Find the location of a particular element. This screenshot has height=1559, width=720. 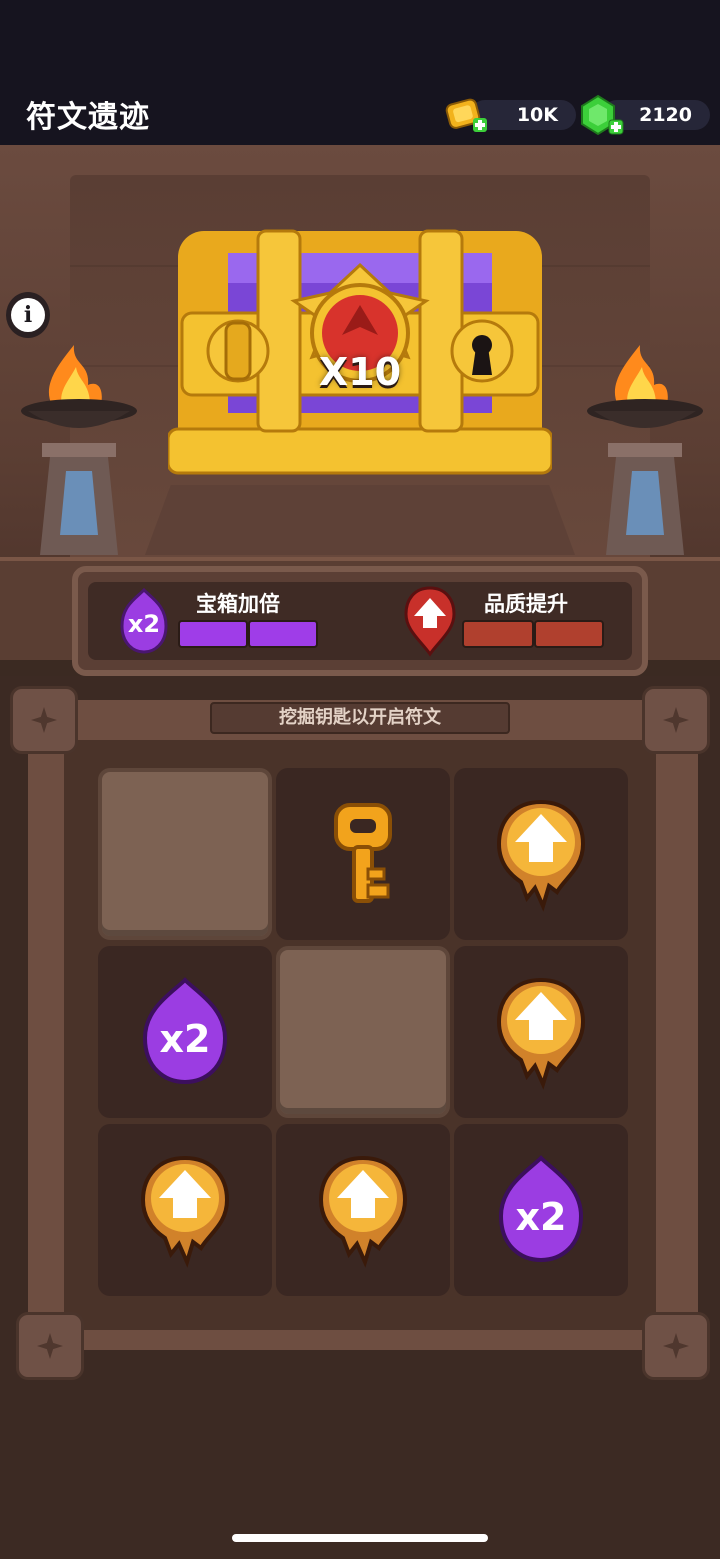

board-cell-key is located at coordinates (363, 854).